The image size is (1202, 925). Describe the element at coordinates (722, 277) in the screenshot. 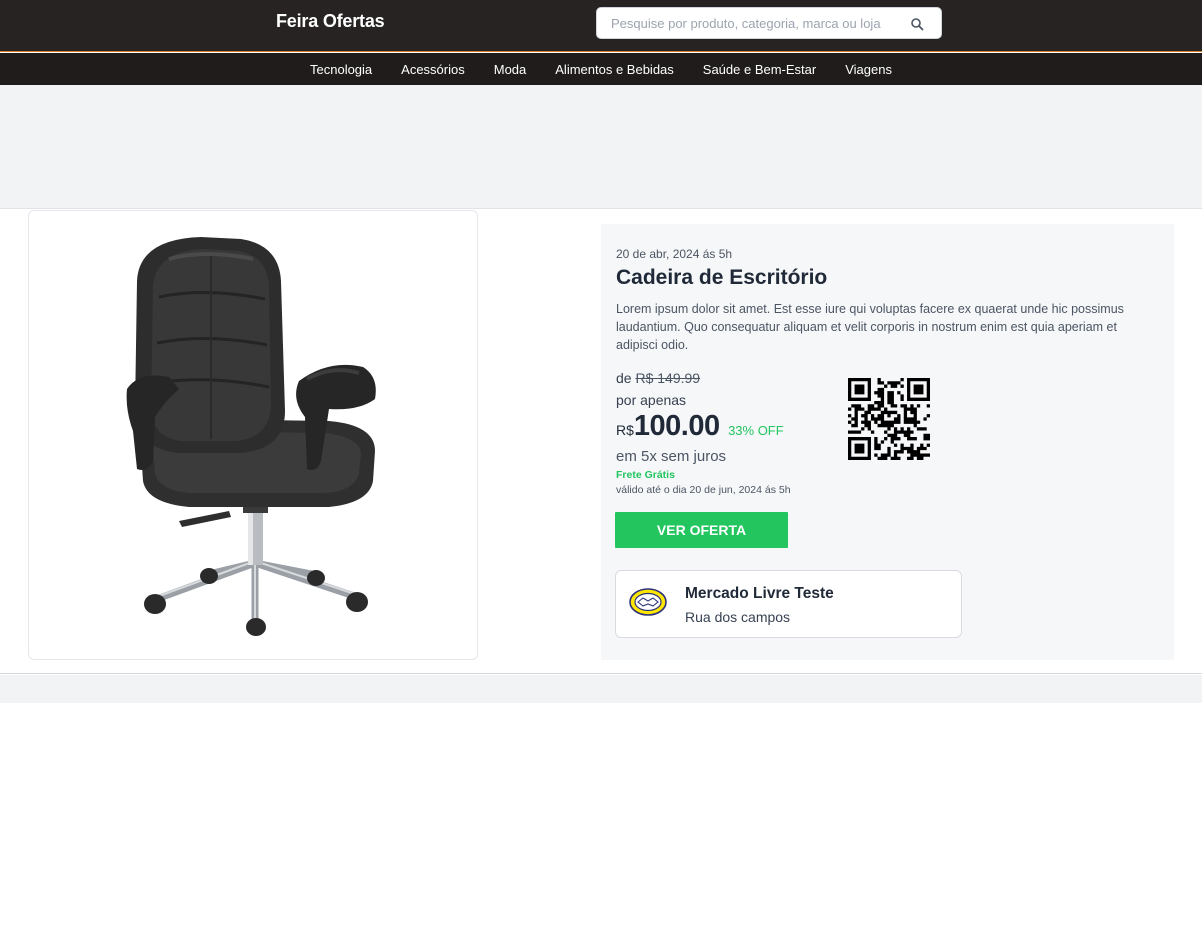

I see `product-title: Cadeira de Escritório` at that location.